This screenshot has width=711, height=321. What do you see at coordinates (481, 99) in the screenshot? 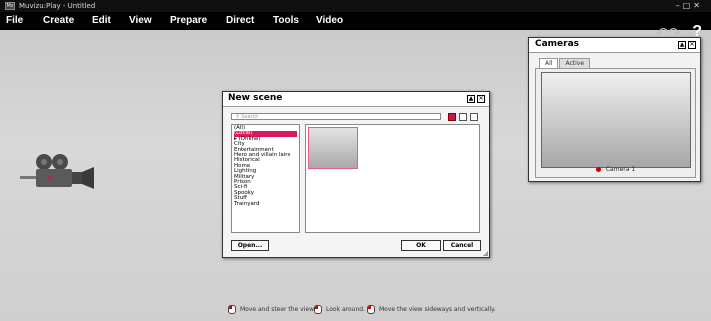
I see `dialog-close-icon: ✕` at bounding box center [481, 99].